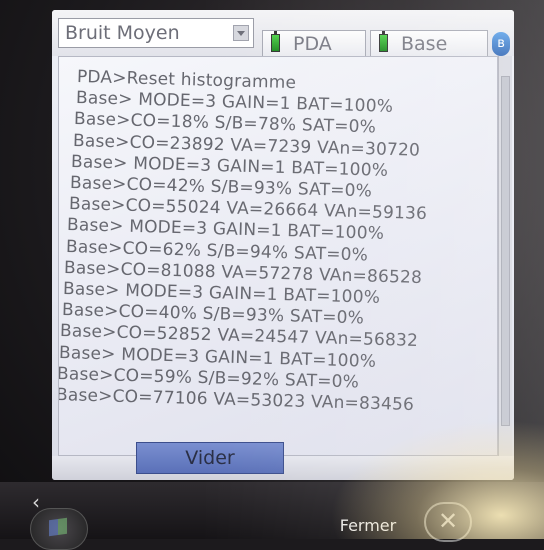  What do you see at coordinates (448, 522) in the screenshot?
I see `close-icon: ✕` at bounding box center [448, 522].